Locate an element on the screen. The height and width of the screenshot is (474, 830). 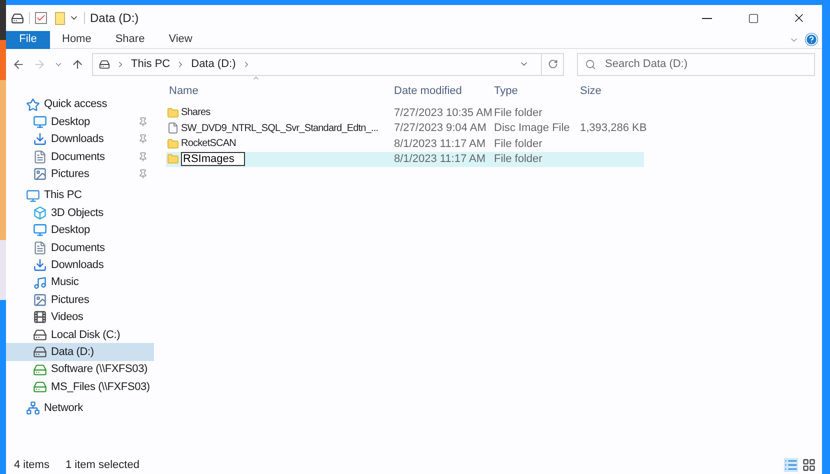
sidebar-item: Network is located at coordinates (80, 409).